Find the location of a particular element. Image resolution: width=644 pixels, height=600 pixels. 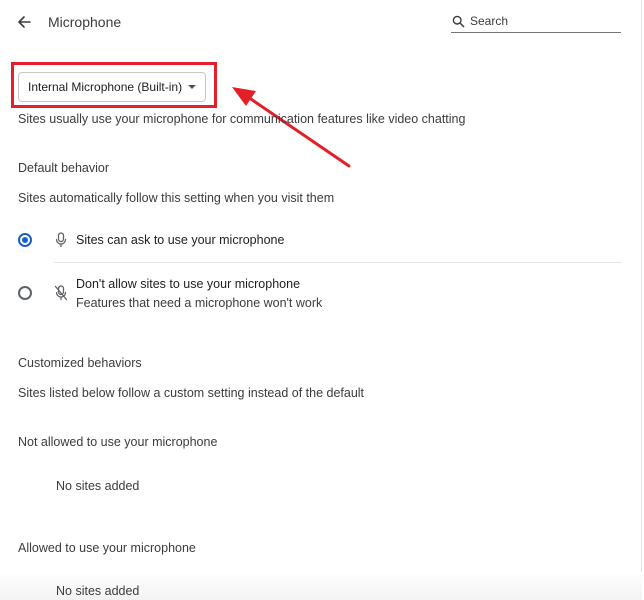

search-box is located at coordinates (536, 22).